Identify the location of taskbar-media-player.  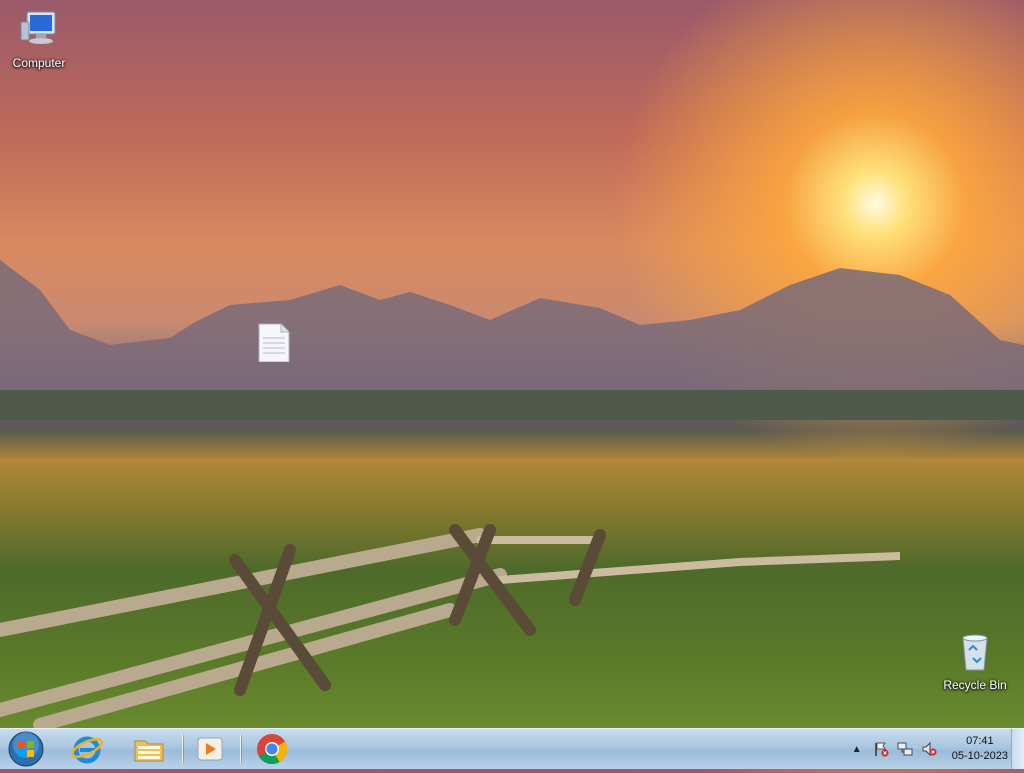
(210, 749).